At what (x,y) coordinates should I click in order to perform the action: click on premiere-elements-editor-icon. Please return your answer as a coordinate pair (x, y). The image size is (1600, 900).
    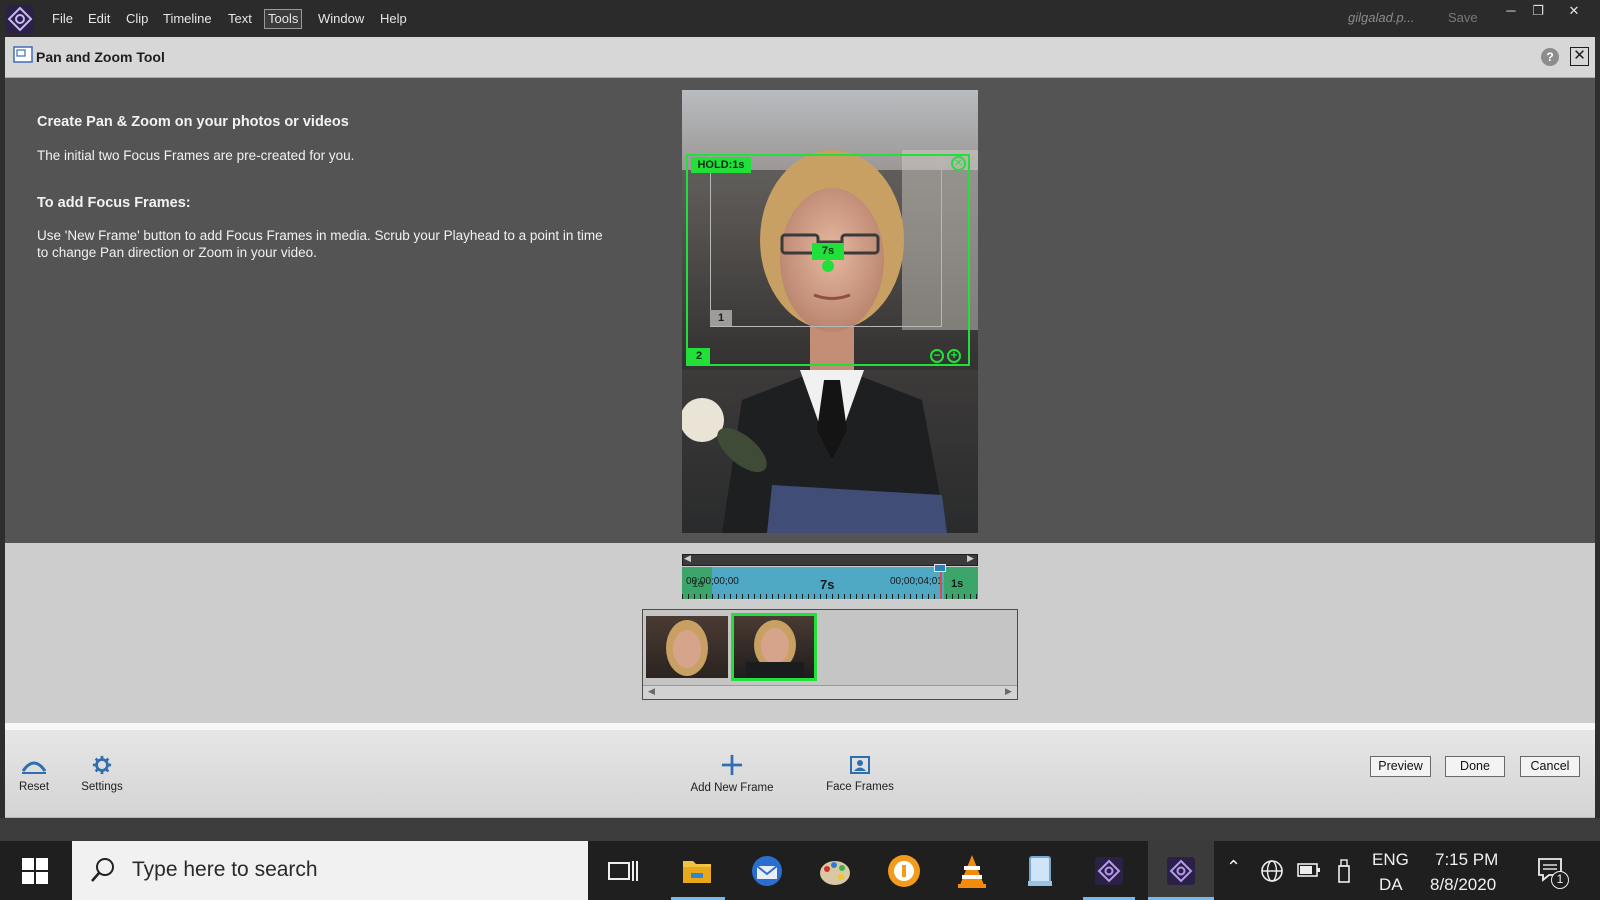
    Looking at the image, I should click on (1181, 871).